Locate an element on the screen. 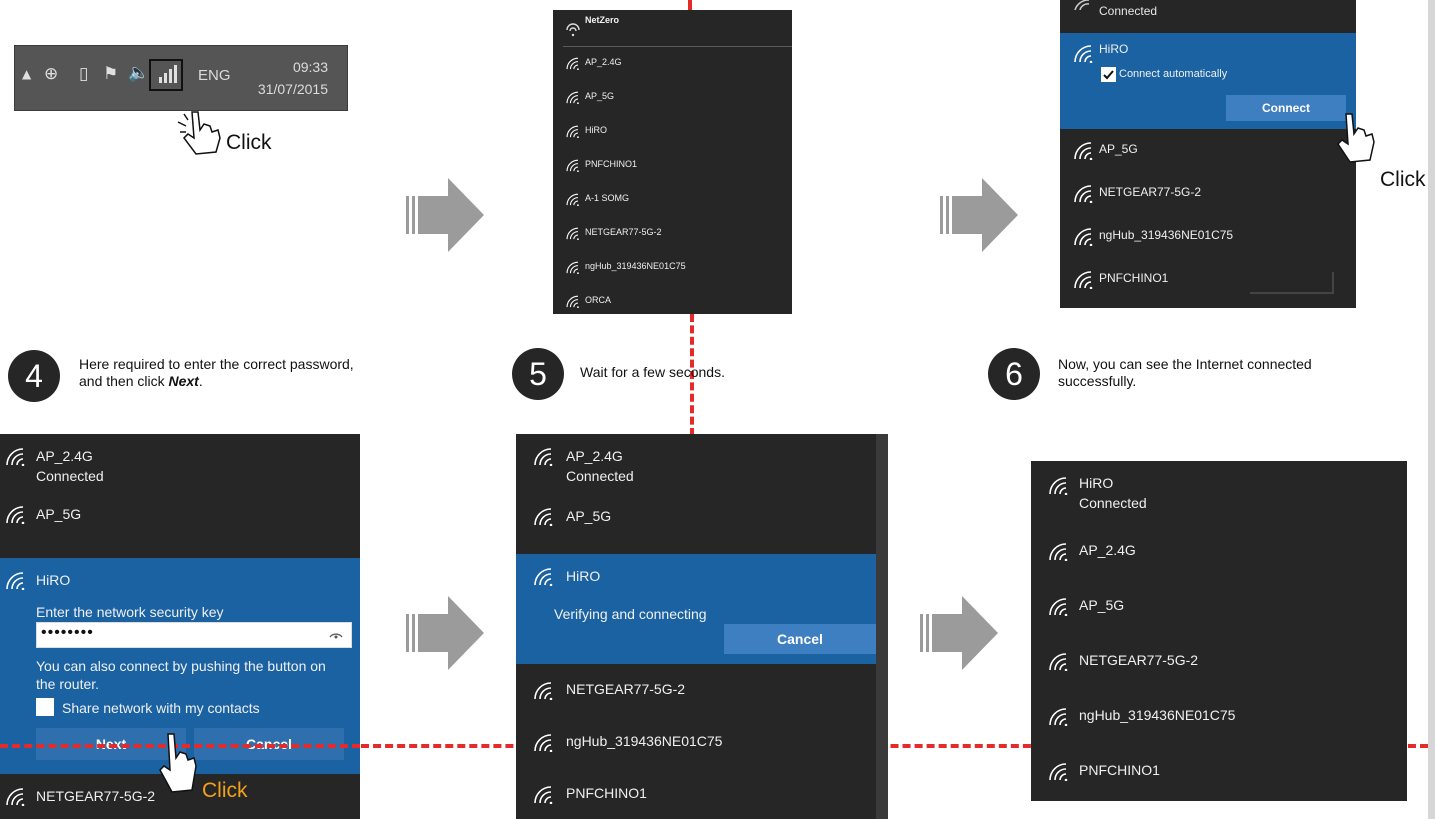 This screenshot has height=819, width=1435. scrollbar is located at coordinates (882, 626).